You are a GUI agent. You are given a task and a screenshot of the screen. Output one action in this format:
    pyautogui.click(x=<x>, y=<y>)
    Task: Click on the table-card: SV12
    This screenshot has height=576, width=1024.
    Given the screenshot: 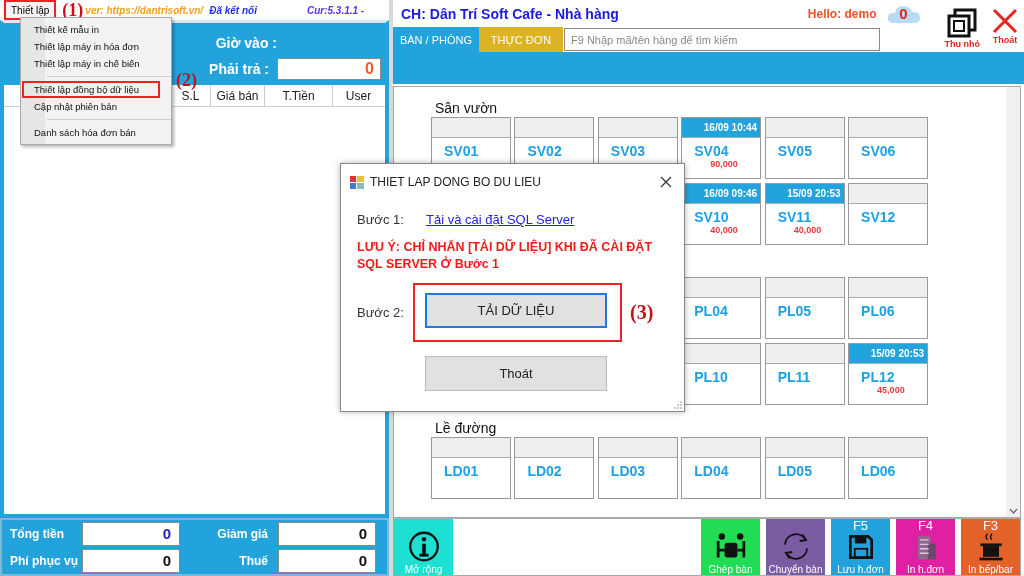 What is the action you would take?
    pyautogui.click(x=888, y=214)
    